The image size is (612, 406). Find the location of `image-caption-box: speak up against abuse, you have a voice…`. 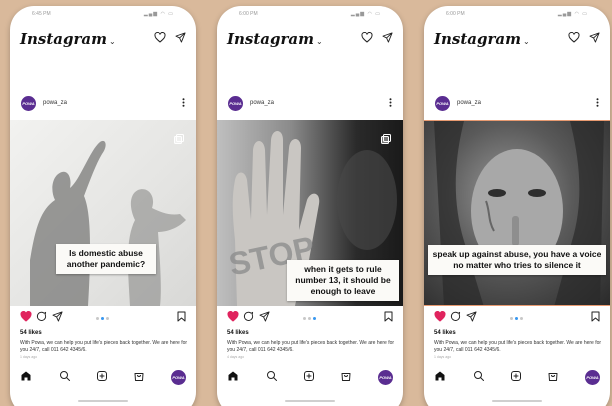

image-caption-box: speak up against abuse, you have a voice… is located at coordinates (517, 260).